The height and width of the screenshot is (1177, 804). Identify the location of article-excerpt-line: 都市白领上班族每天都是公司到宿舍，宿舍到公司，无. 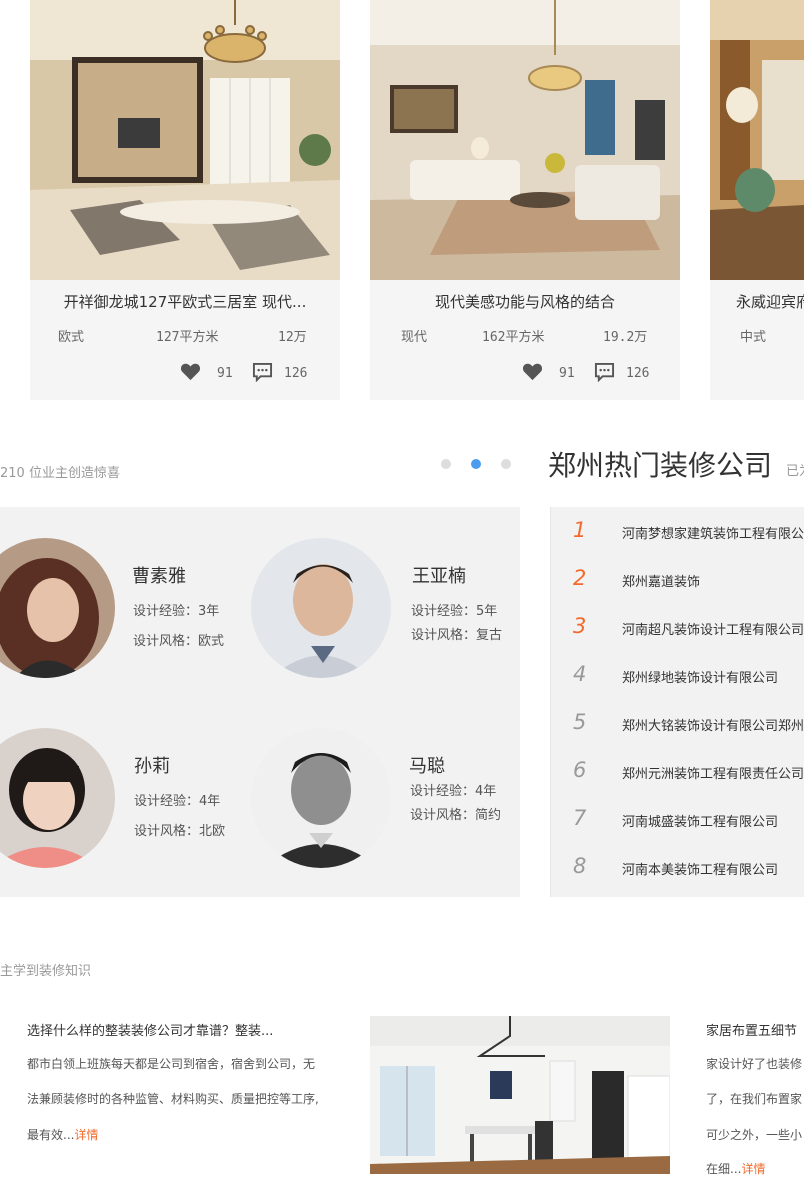
(171, 1064).